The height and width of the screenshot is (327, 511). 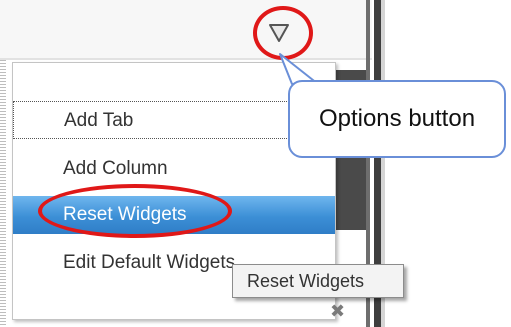 What do you see at coordinates (135, 211) in the screenshot?
I see `annotation-ellipse-reset` at bounding box center [135, 211].